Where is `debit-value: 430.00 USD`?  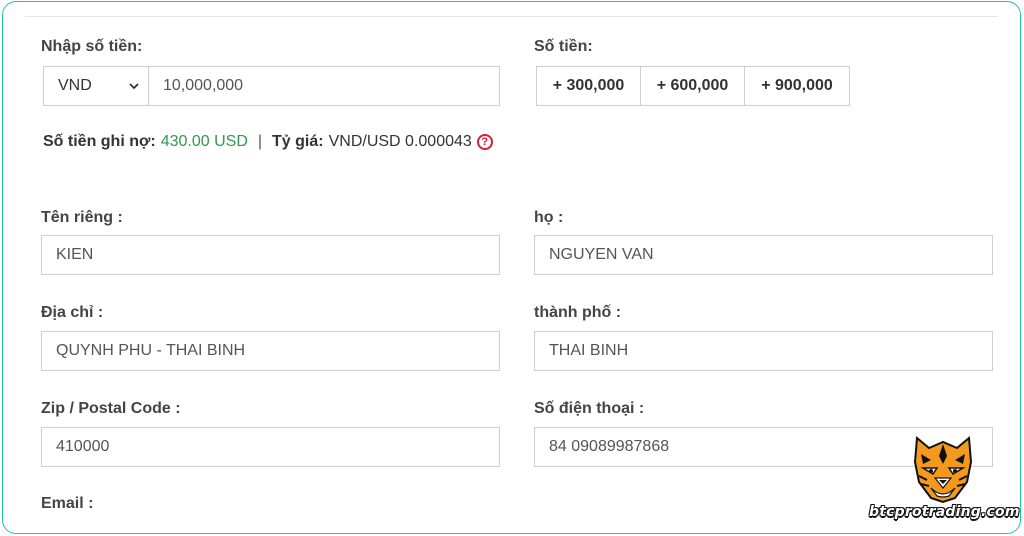 debit-value: 430.00 USD is located at coordinates (204, 141).